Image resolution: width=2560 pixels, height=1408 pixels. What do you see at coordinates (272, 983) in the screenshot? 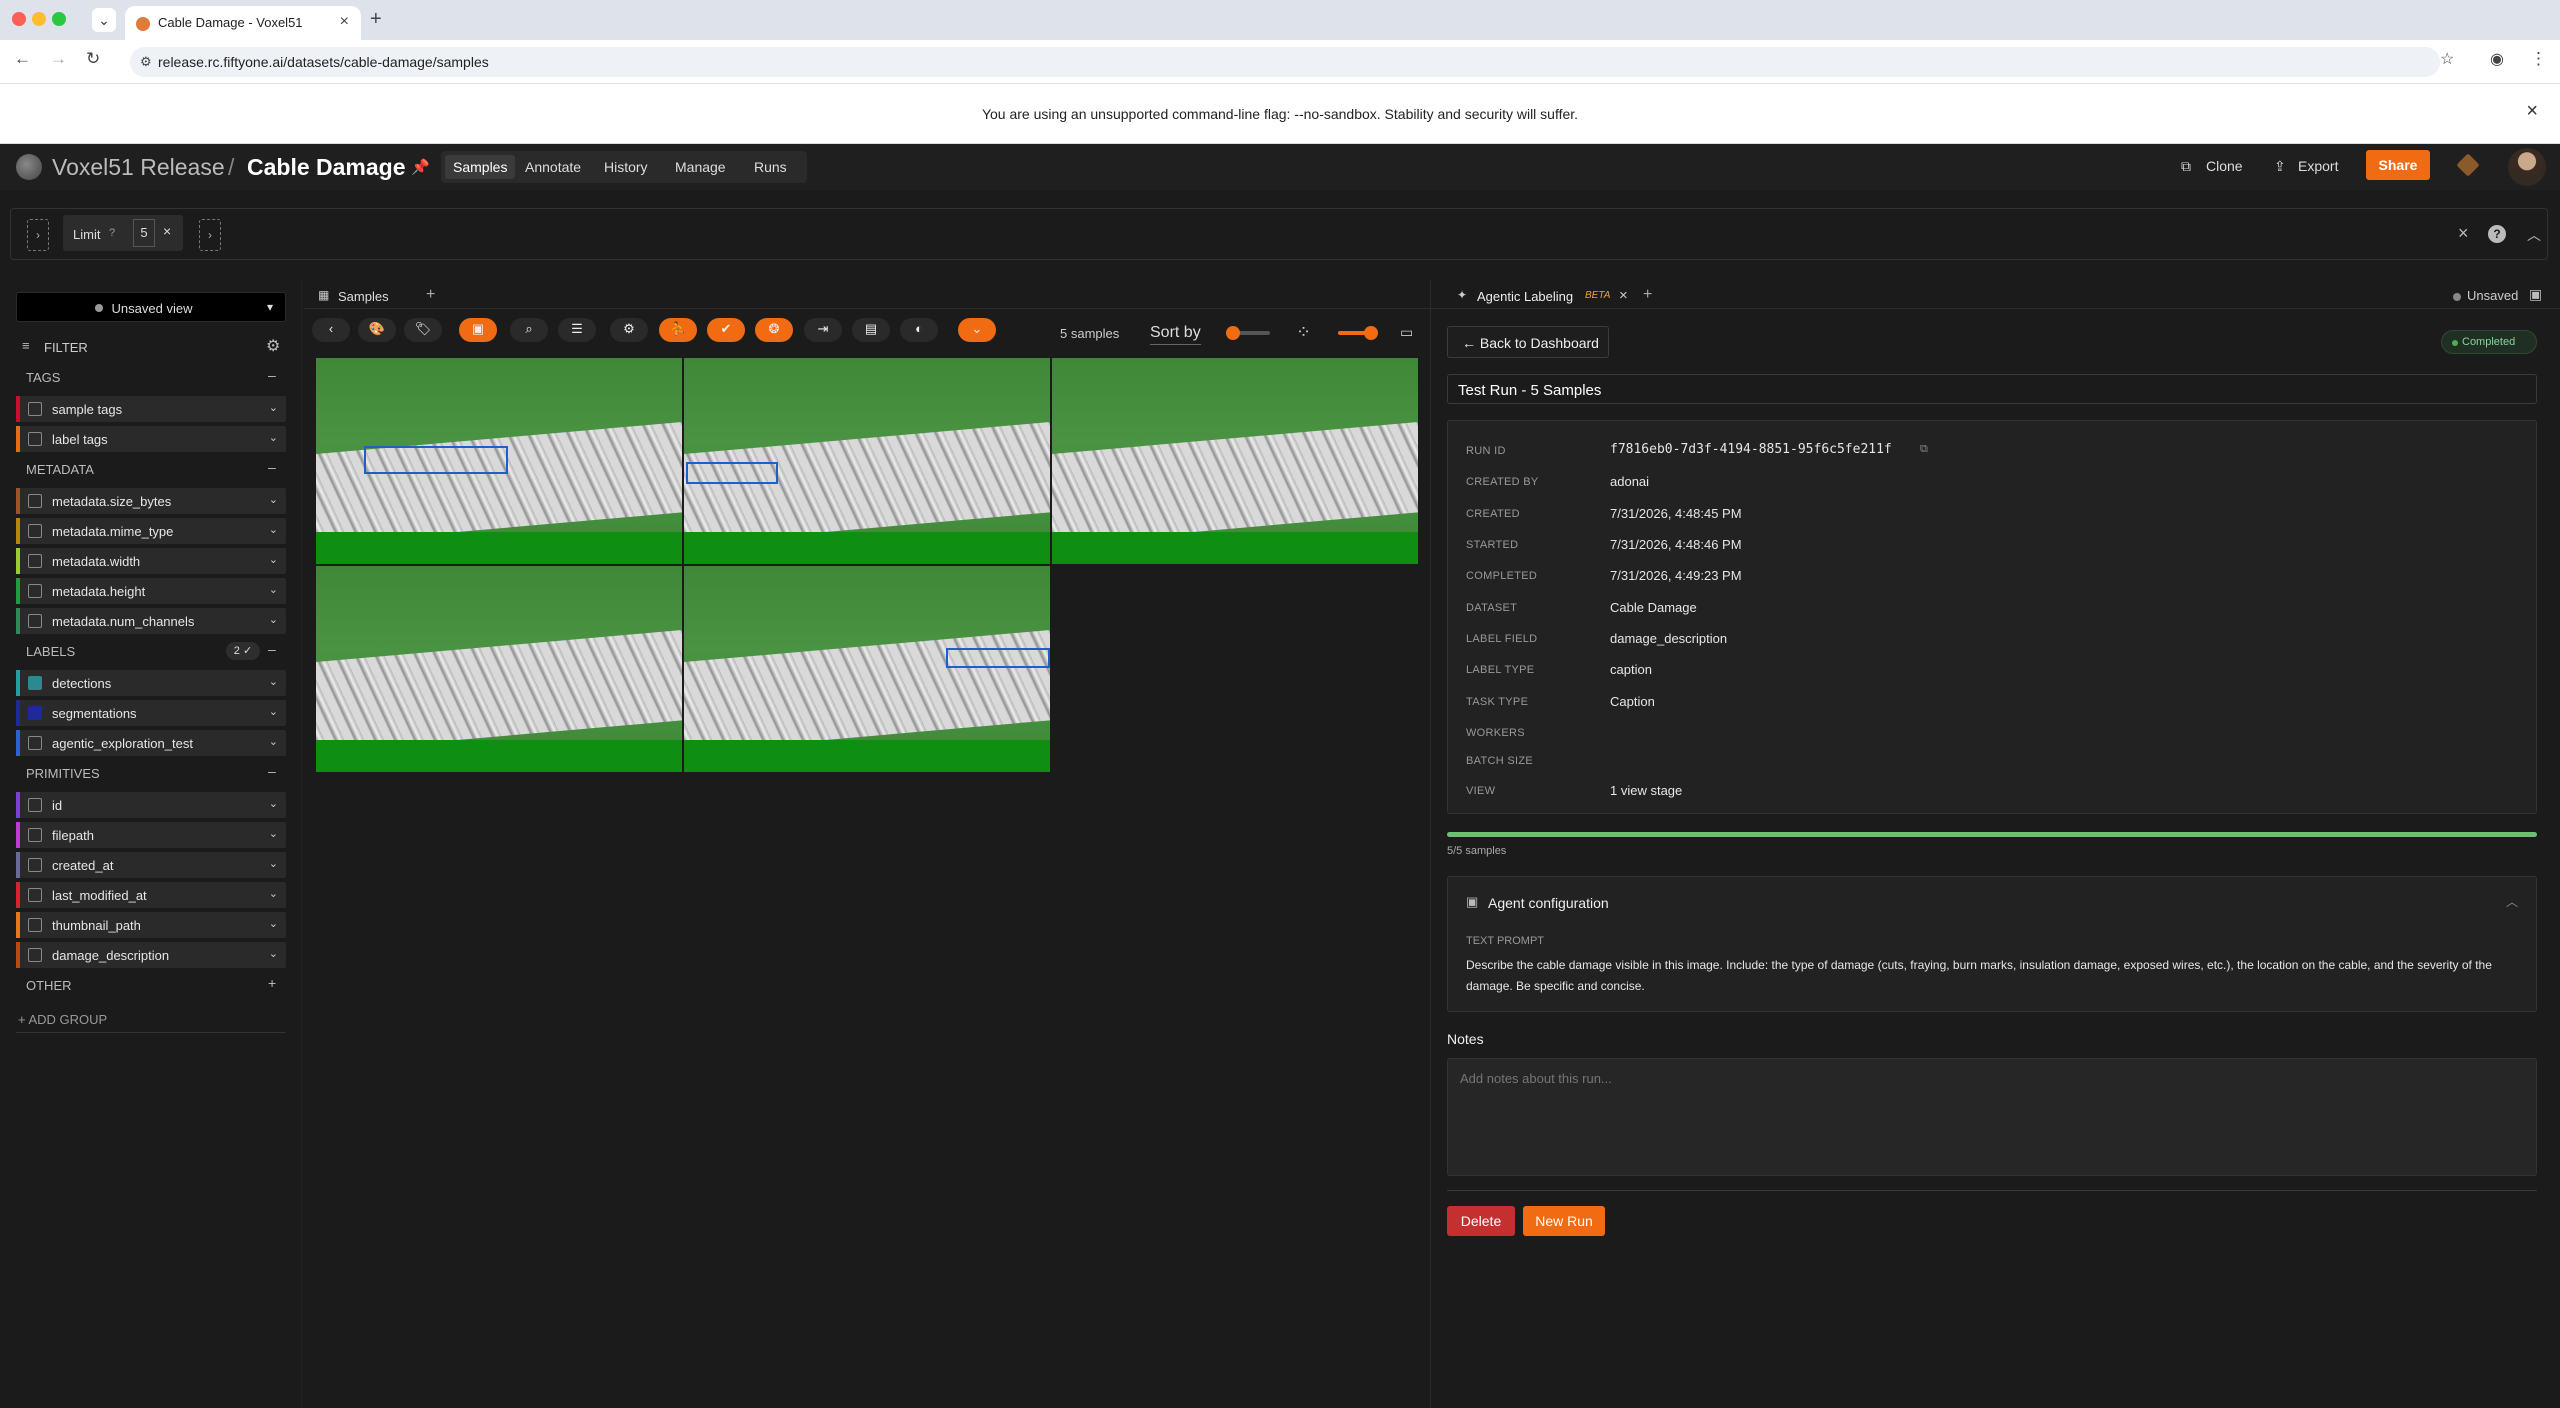
I see `expand-other-icon: +` at bounding box center [272, 983].